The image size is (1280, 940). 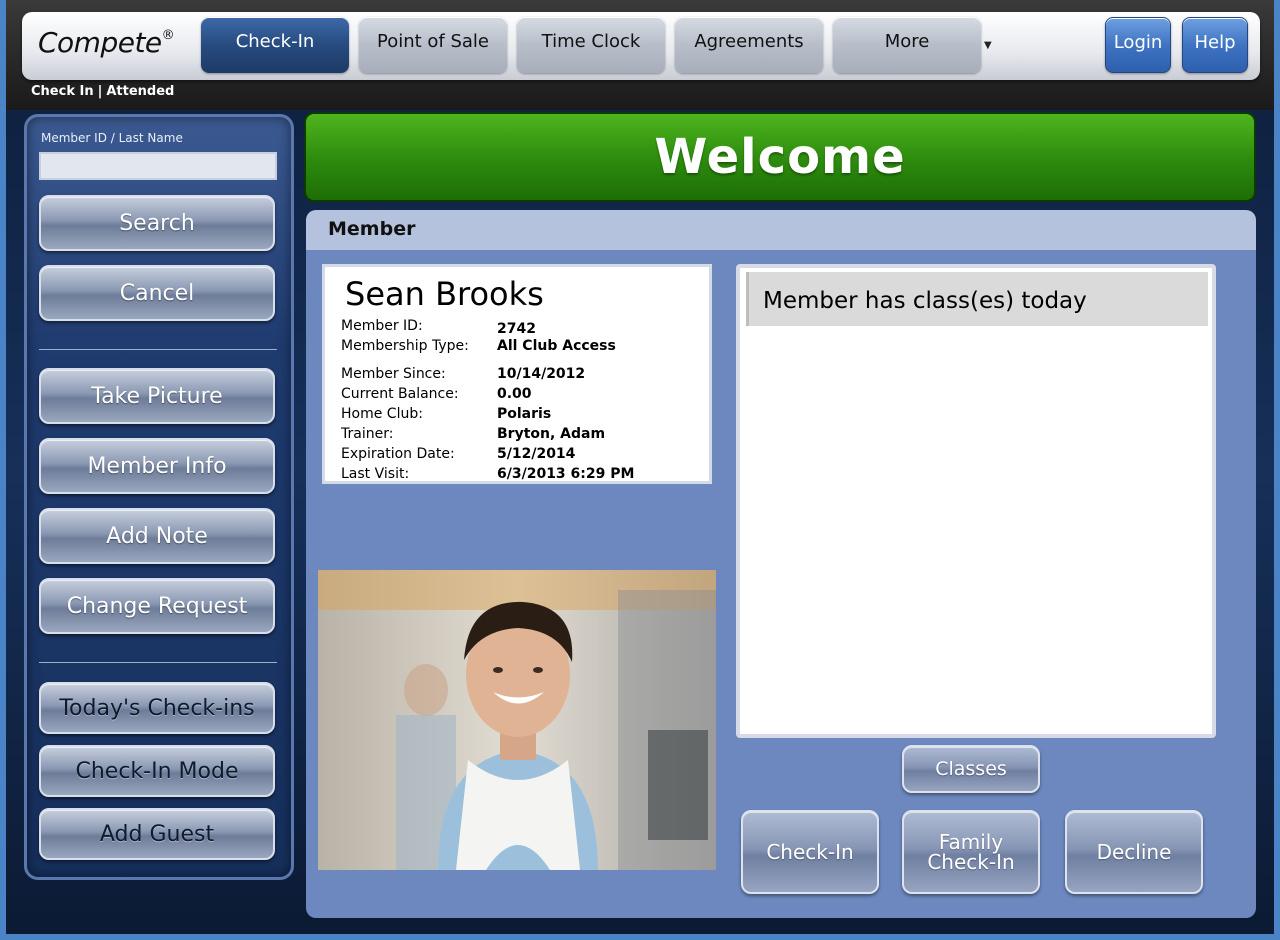 I want to click on nav-tab-check-in: Check-In, so click(x=275, y=45).